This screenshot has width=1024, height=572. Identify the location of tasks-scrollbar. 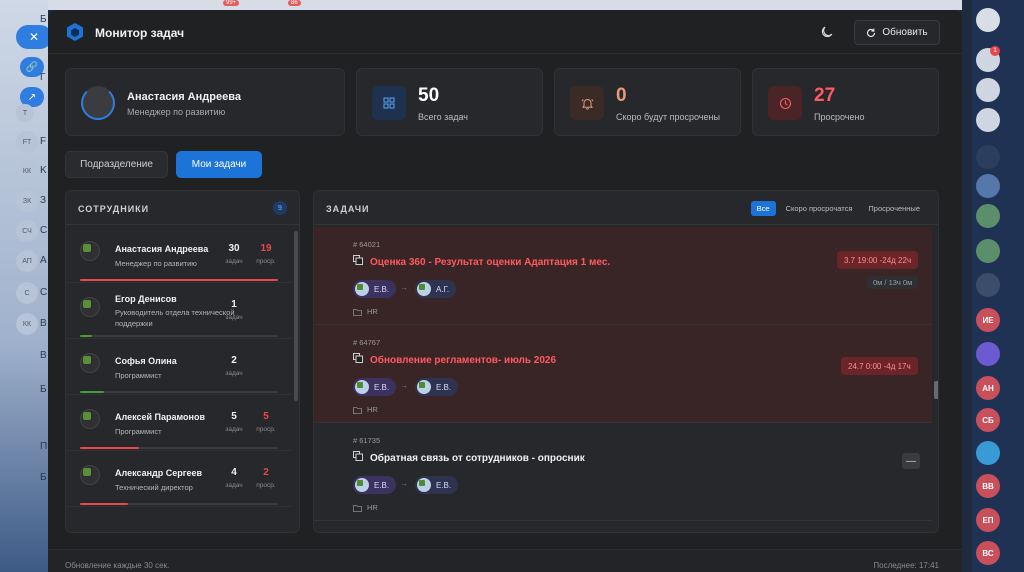
(936, 390).